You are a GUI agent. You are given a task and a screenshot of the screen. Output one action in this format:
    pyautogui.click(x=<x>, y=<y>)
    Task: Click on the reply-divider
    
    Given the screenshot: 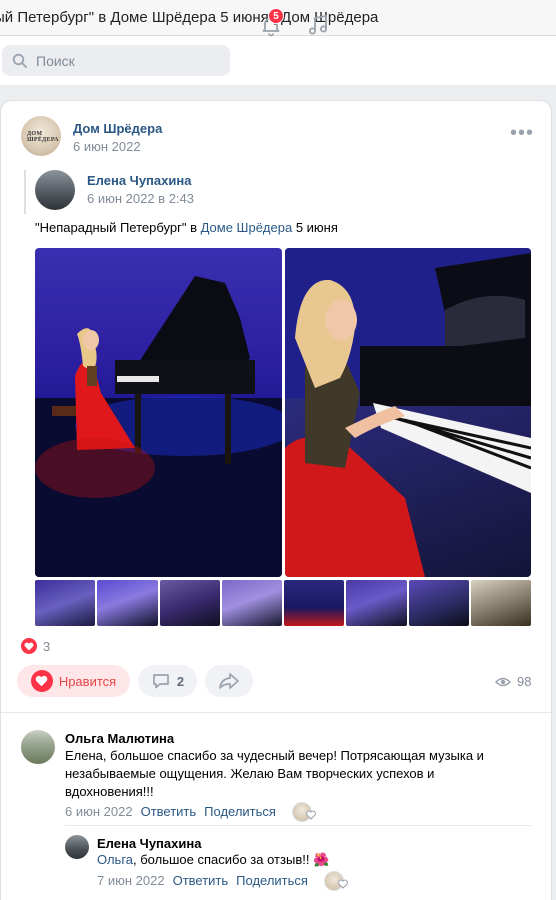 What is the action you would take?
    pyautogui.click(x=298, y=825)
    